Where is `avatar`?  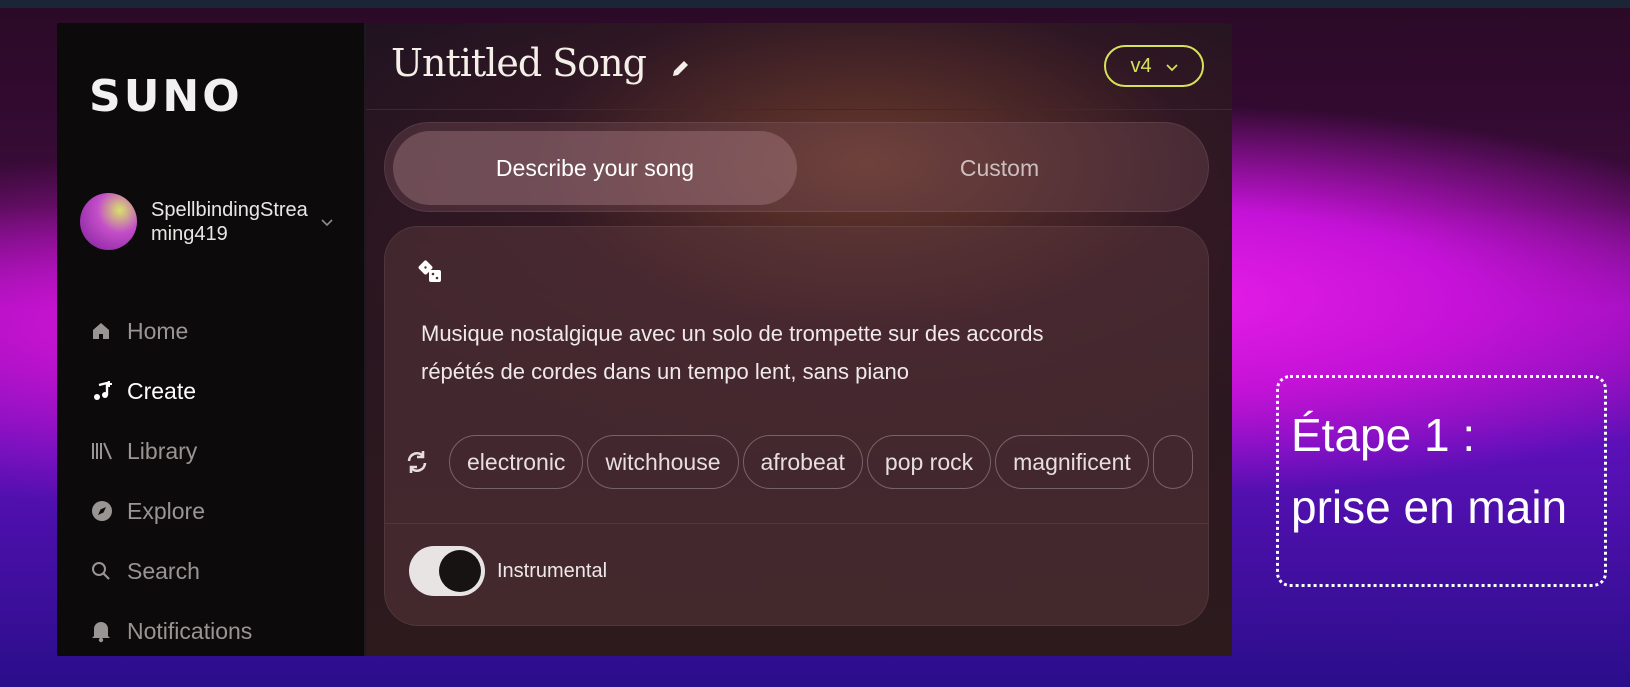
avatar is located at coordinates (108, 221).